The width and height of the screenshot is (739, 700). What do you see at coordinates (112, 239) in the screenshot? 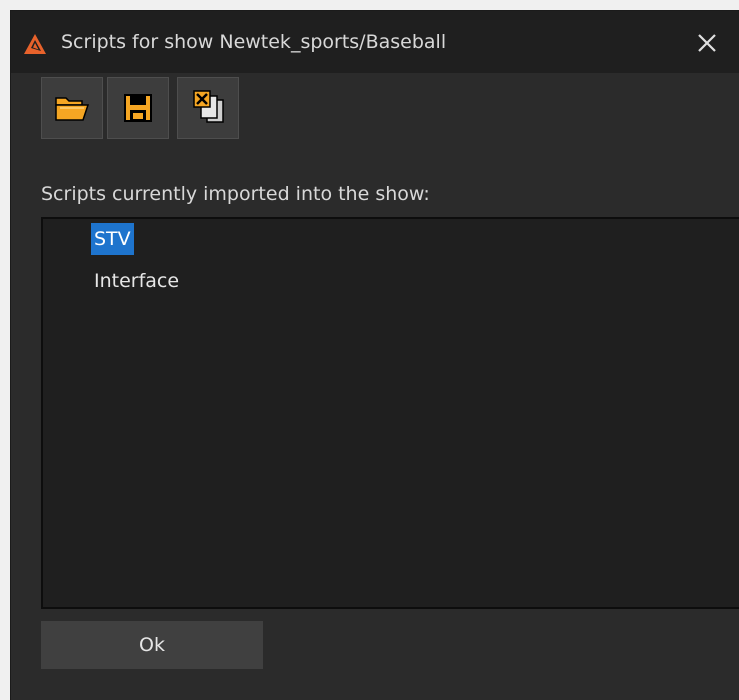
I see `list-item-stv: STV` at bounding box center [112, 239].